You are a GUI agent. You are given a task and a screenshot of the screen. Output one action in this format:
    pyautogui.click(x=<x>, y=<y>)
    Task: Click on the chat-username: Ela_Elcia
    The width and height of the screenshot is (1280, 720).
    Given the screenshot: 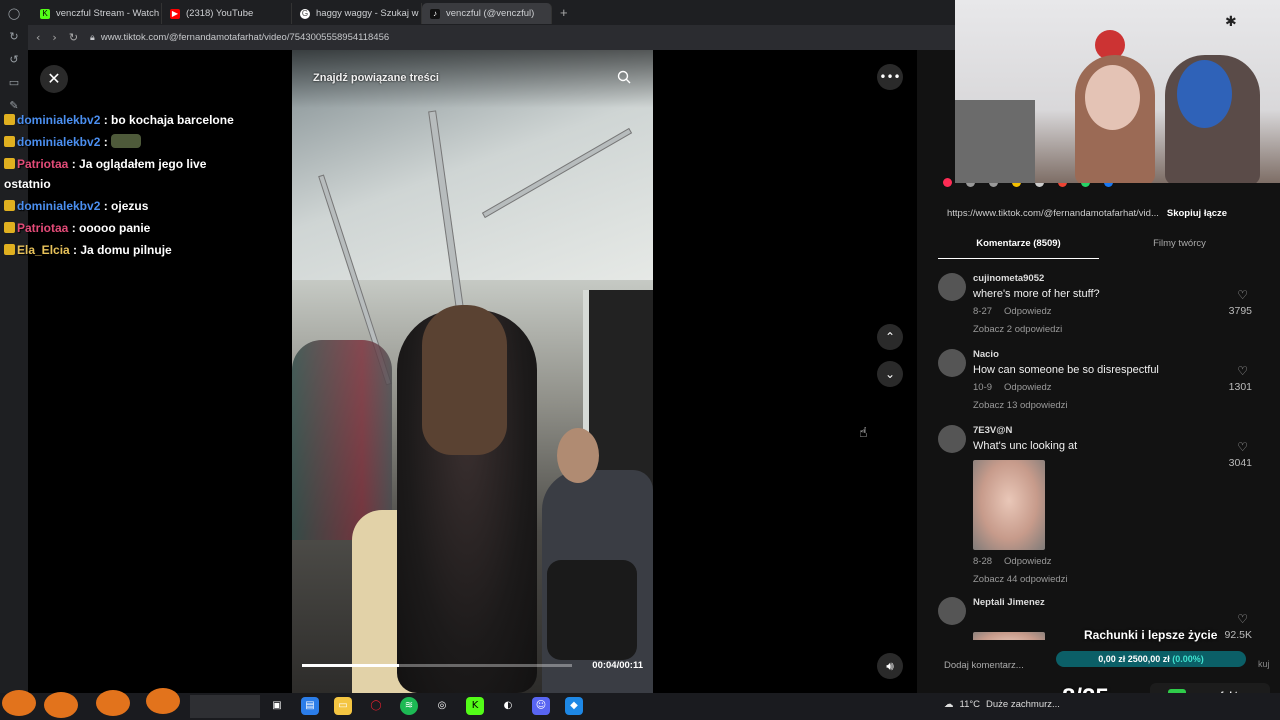 What is the action you would take?
    pyautogui.click(x=43, y=250)
    